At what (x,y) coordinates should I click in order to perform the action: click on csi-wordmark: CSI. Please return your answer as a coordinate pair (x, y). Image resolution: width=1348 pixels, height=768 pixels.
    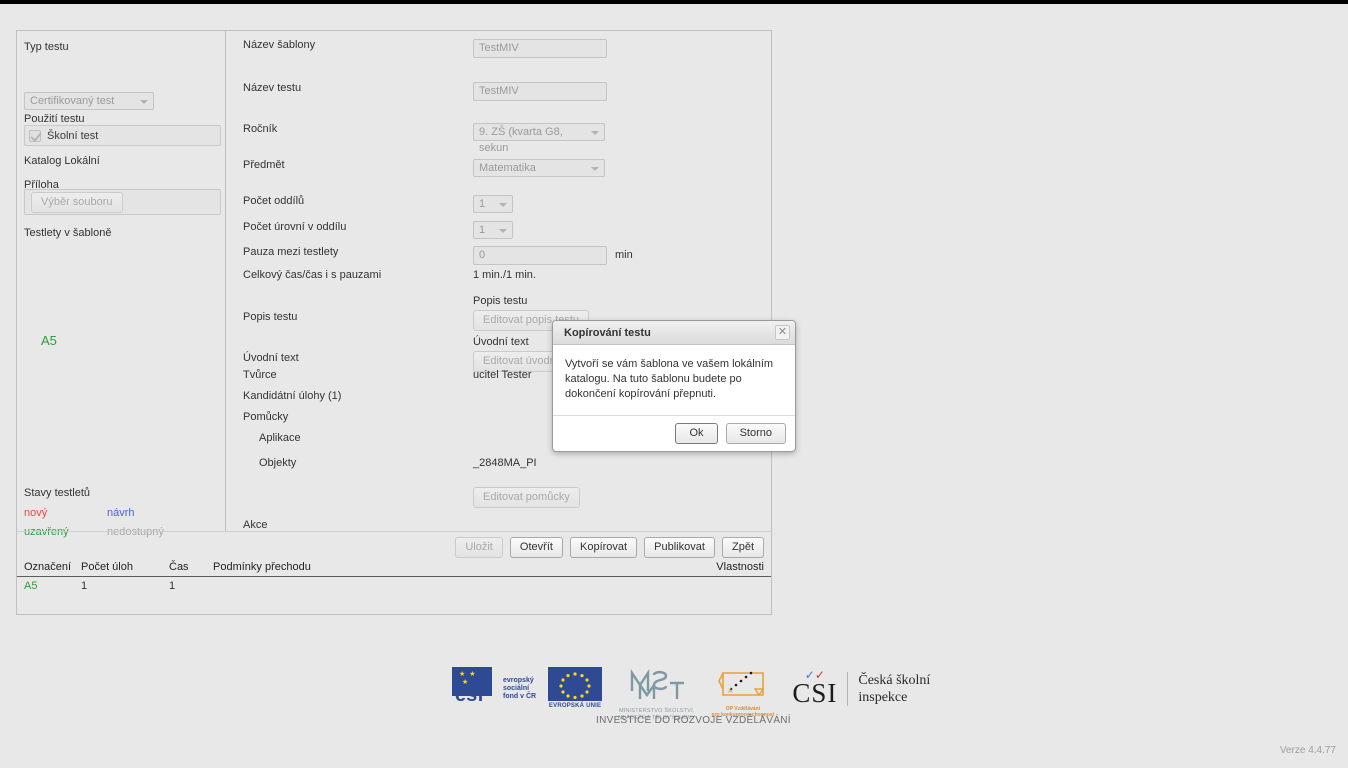
    Looking at the image, I should click on (815, 693).